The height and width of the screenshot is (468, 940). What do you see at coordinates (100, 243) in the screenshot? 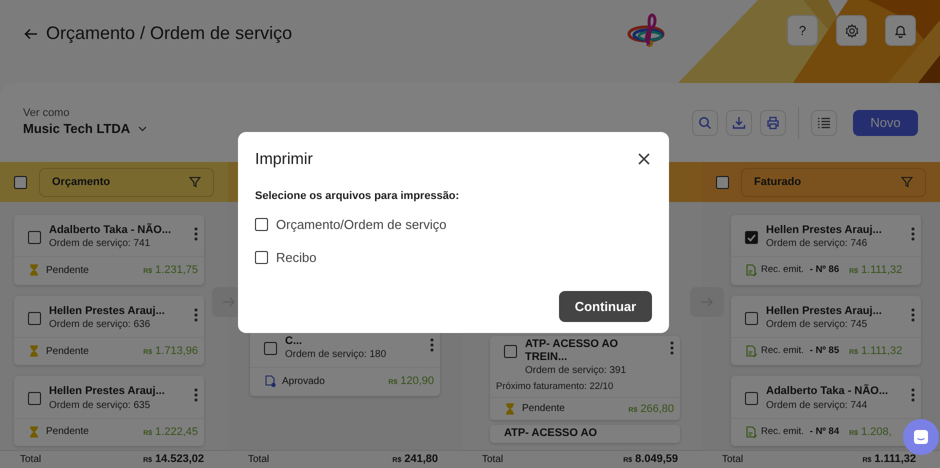
I see `order-number: Ordem de serviço: 741` at bounding box center [100, 243].